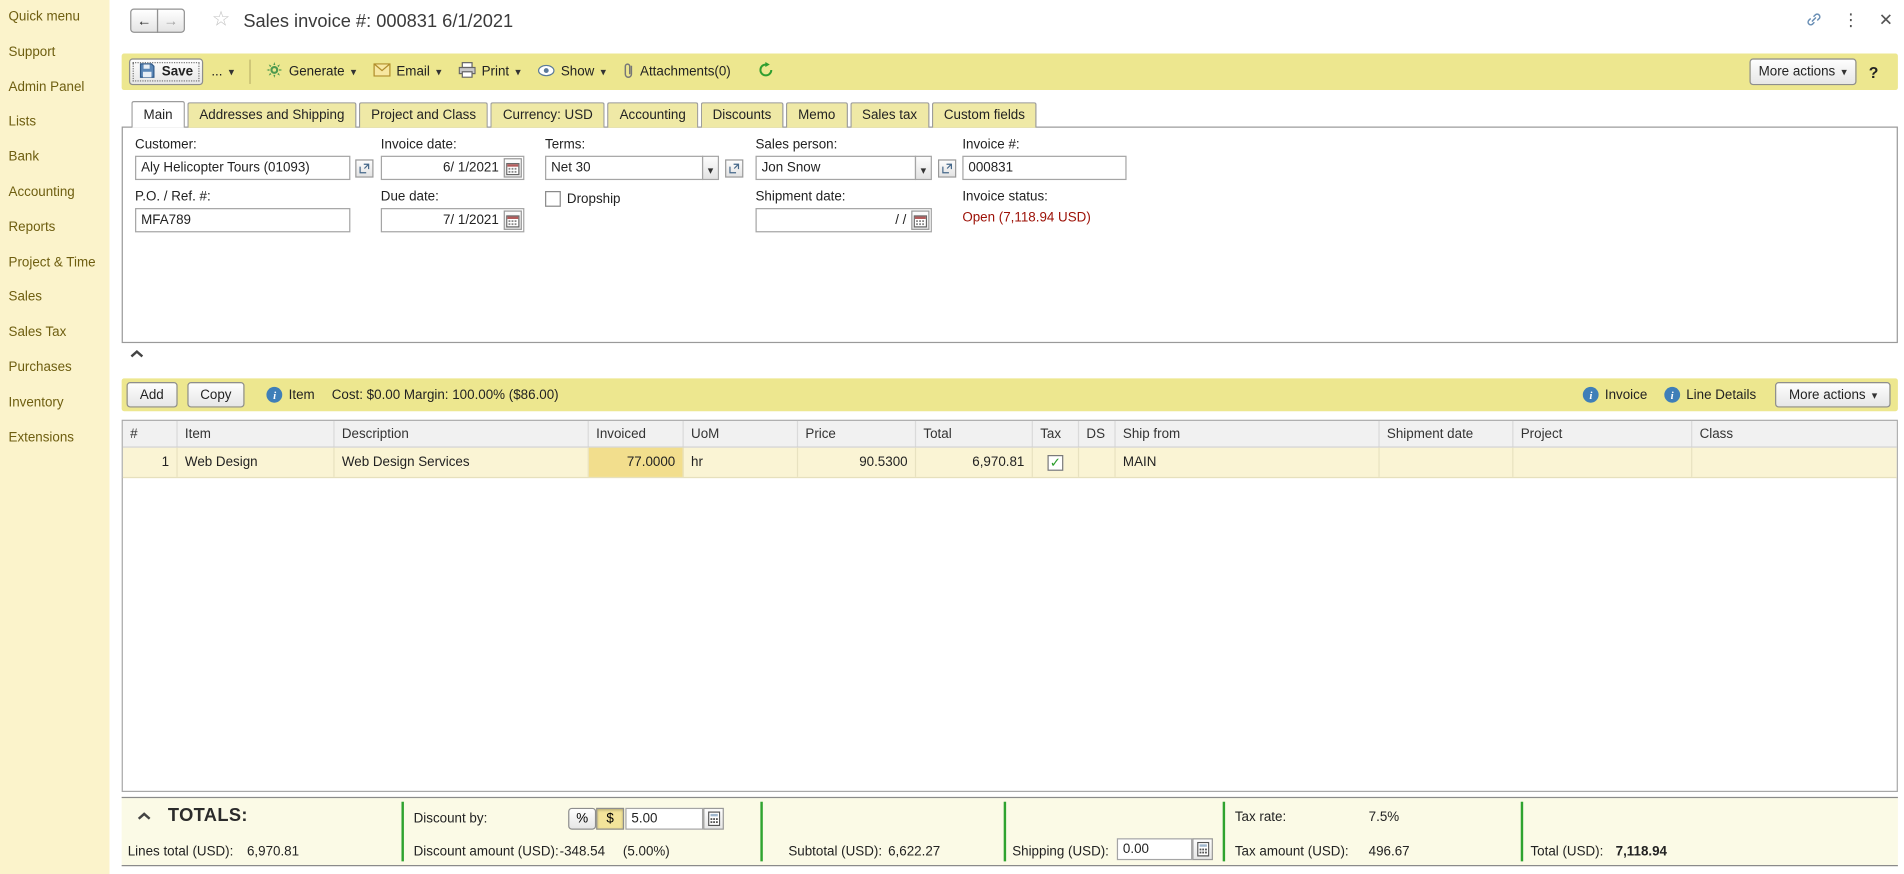 Image resolution: width=1904 pixels, height=874 pixels. Describe the element at coordinates (243, 220) in the screenshot. I see `po-ref-input` at that location.